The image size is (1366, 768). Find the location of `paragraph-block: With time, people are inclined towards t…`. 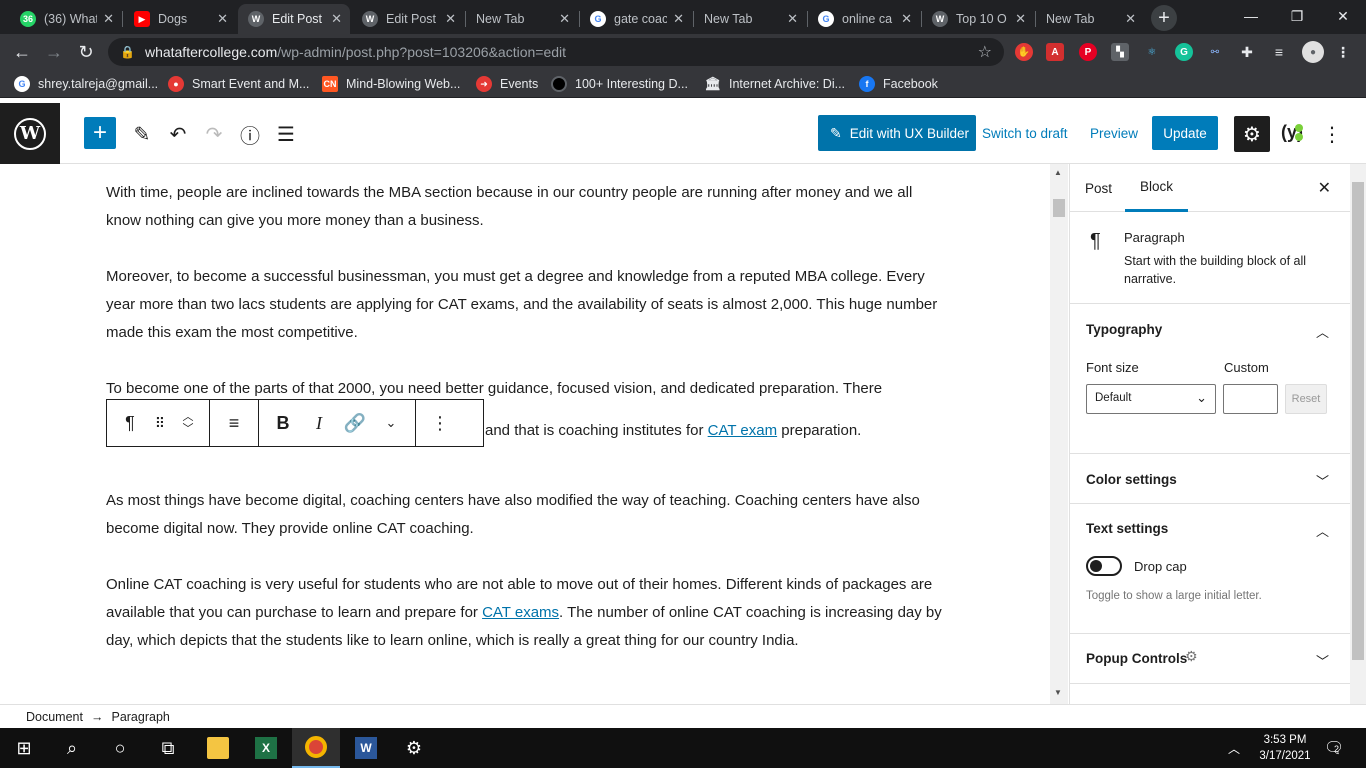

paragraph-block: With time, people are inclined towards t… is located at coordinates (526, 207).